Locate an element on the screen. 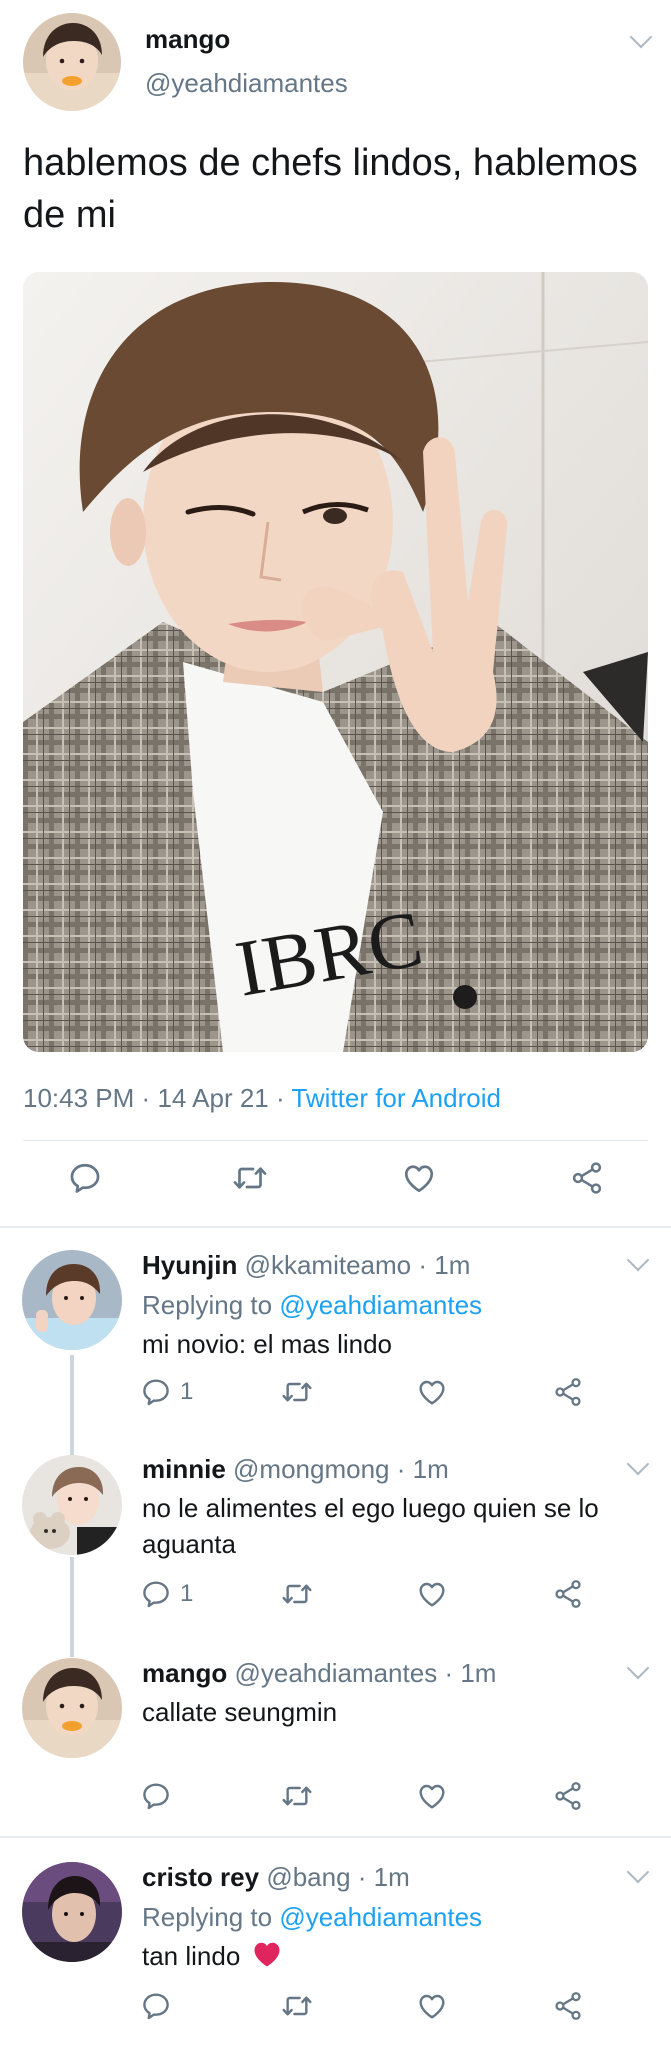 The width and height of the screenshot is (671, 2048). reply-author-name: cristo rey is located at coordinates (200, 1877).